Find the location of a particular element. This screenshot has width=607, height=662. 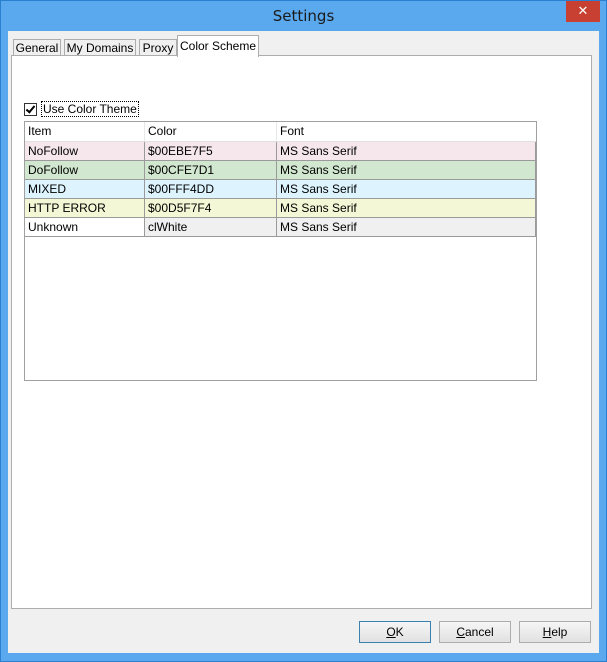

cell-item: NoFollow is located at coordinates (85, 151).